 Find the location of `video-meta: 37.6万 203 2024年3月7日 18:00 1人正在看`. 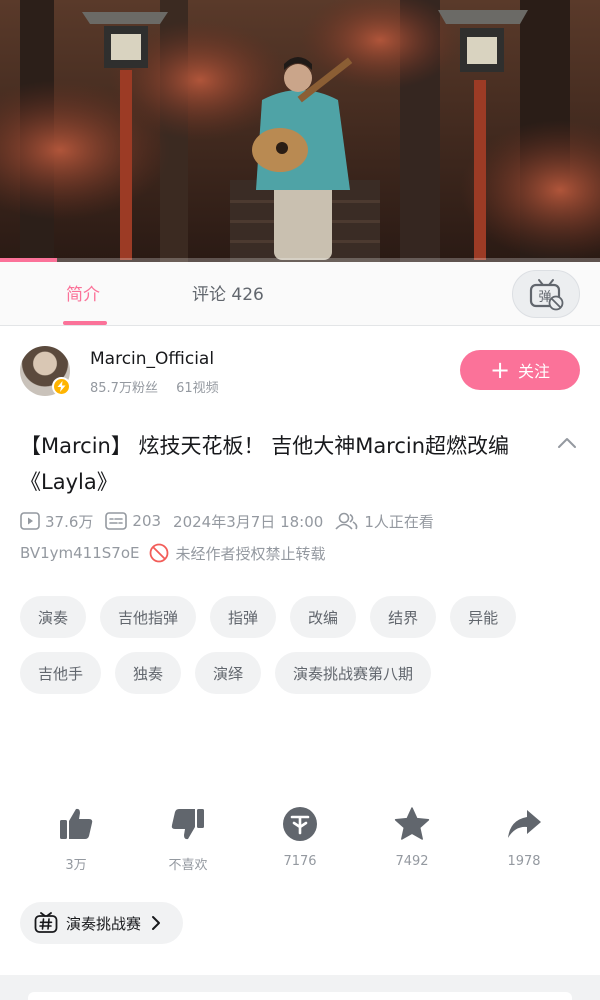

video-meta: 37.6万 203 2024年3月7日 18:00 1人正在看 is located at coordinates (233, 521).